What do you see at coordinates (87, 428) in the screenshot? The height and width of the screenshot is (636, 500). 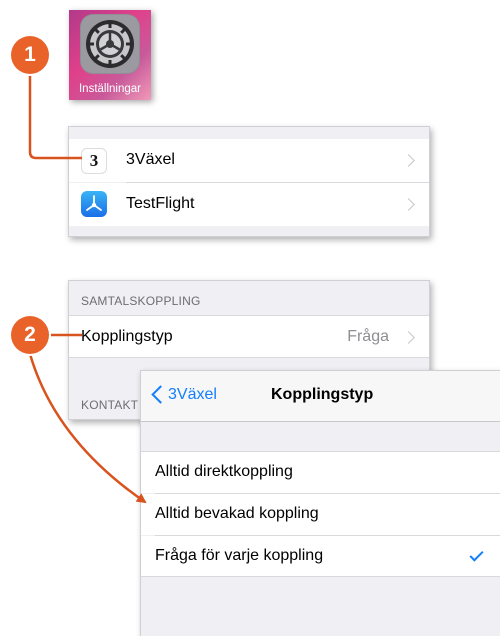 I see `annotation-arrow` at bounding box center [87, 428].